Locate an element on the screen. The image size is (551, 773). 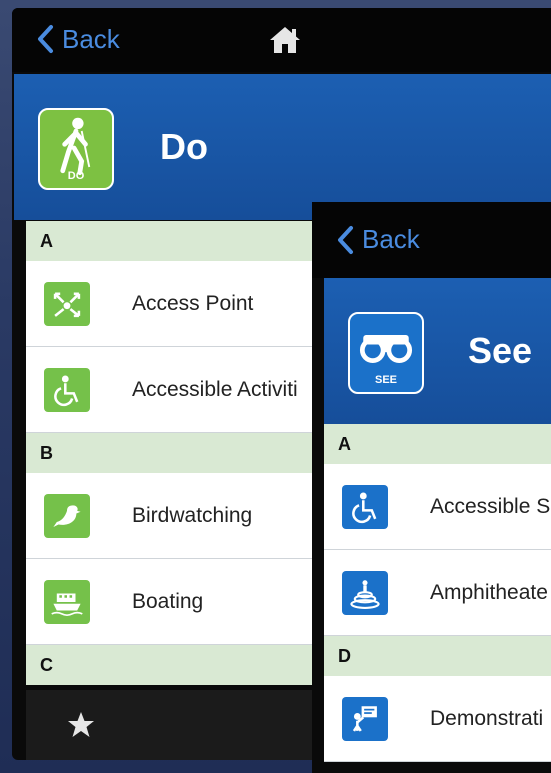
access-point-icon is located at coordinates (67, 303).